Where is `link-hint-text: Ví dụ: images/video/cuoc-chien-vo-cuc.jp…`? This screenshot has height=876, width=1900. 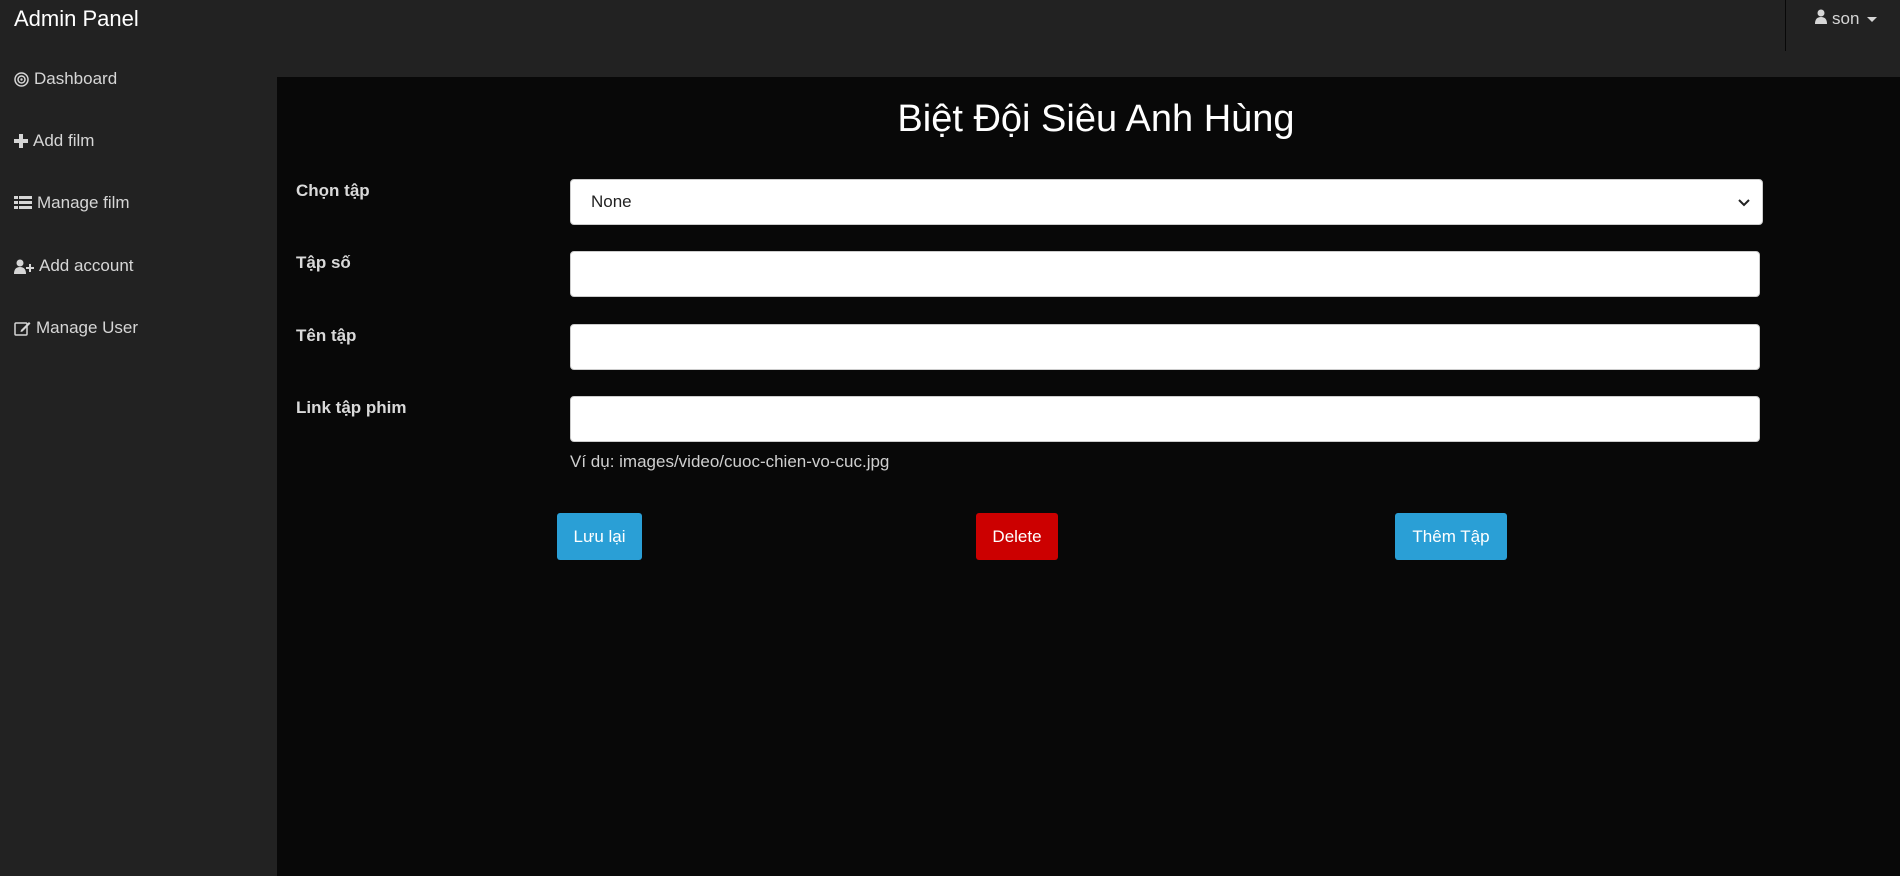
link-hint-text: Ví dụ: images/video/cuoc-chien-vo-cuc.jp… is located at coordinates (730, 461).